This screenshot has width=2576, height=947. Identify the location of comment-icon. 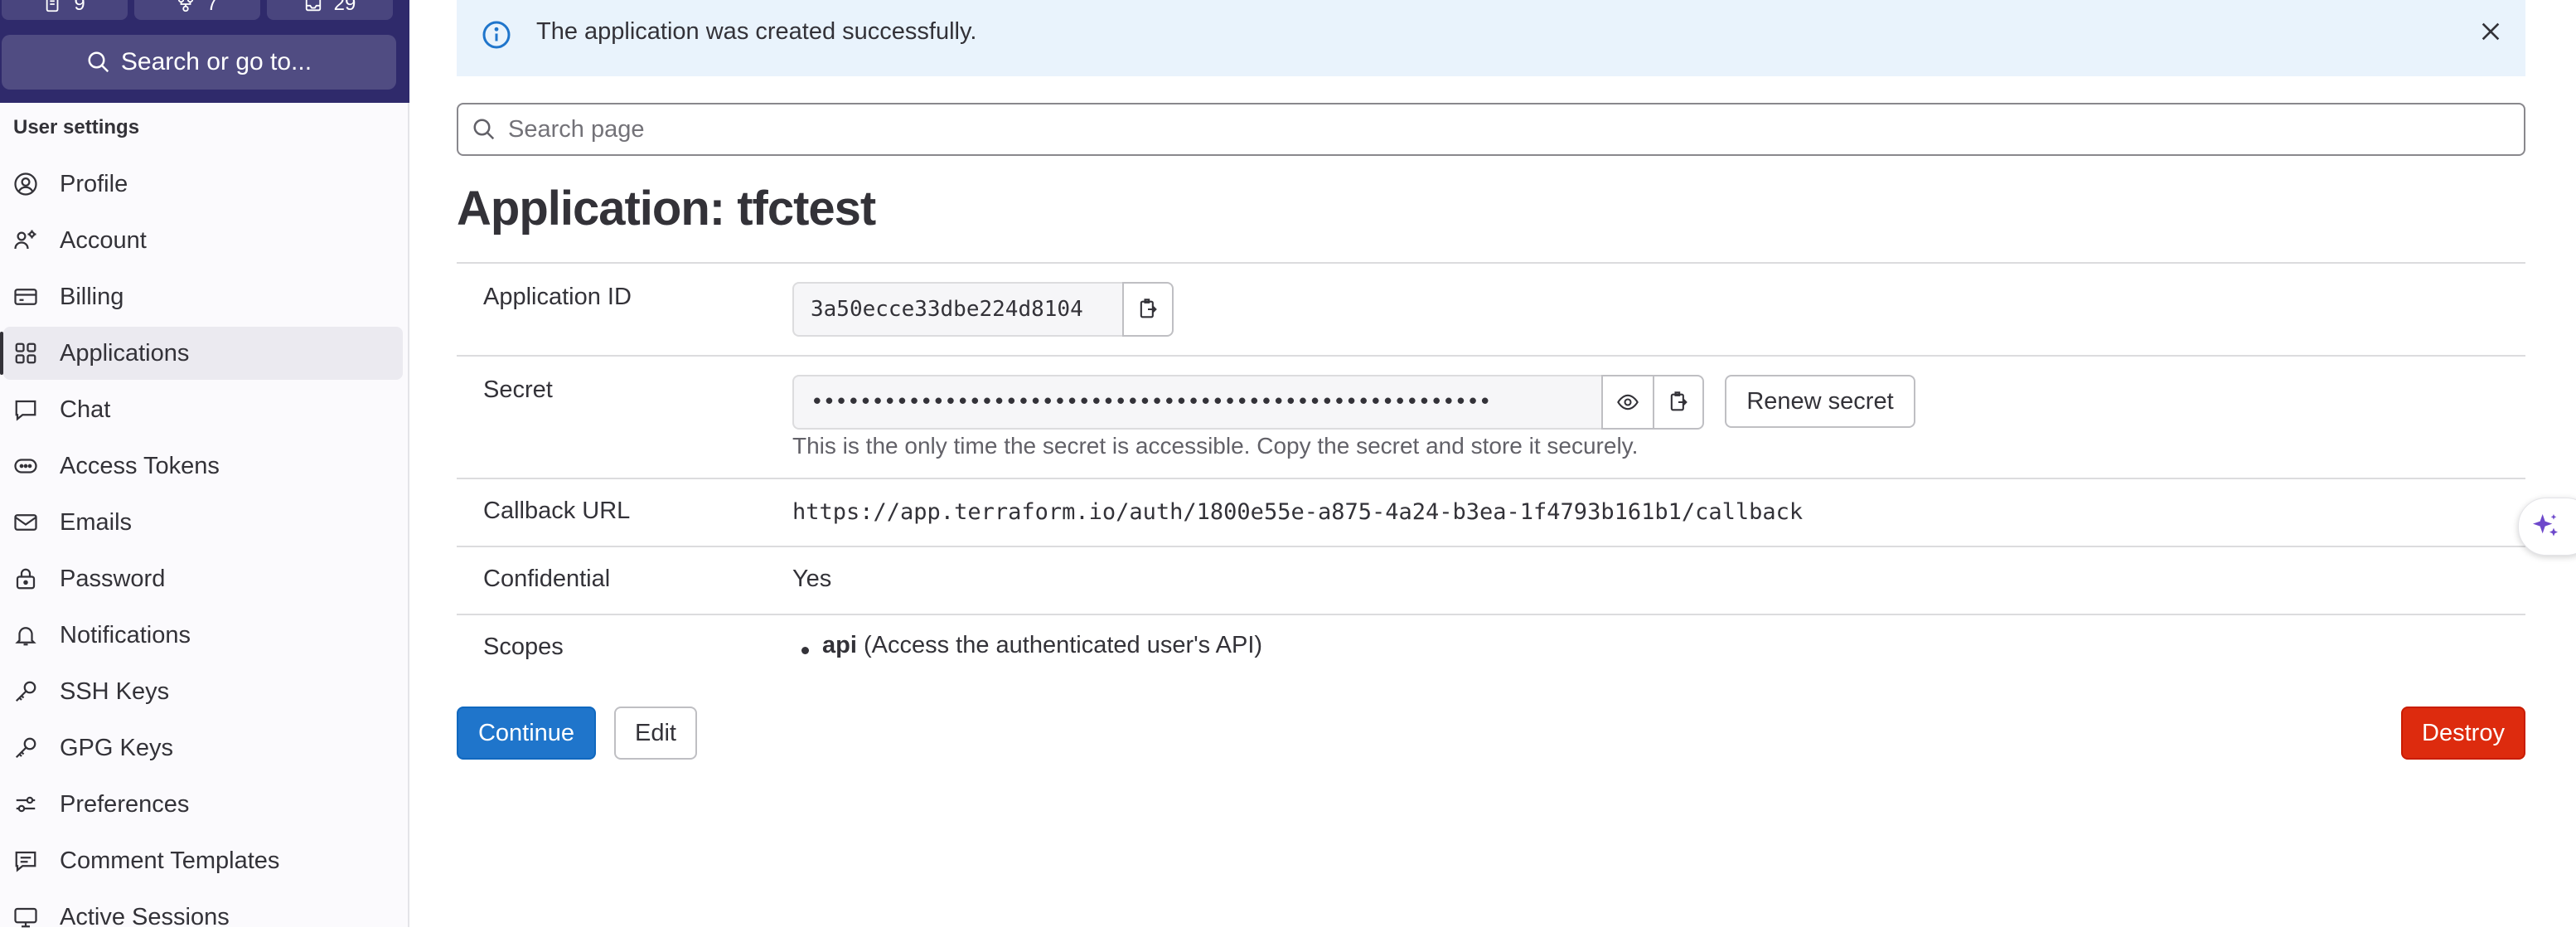
(25, 861).